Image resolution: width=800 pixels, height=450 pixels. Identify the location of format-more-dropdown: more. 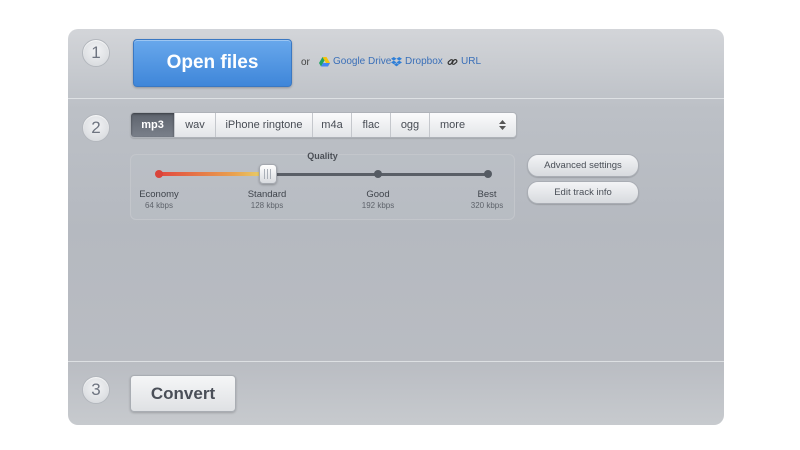
(473, 125).